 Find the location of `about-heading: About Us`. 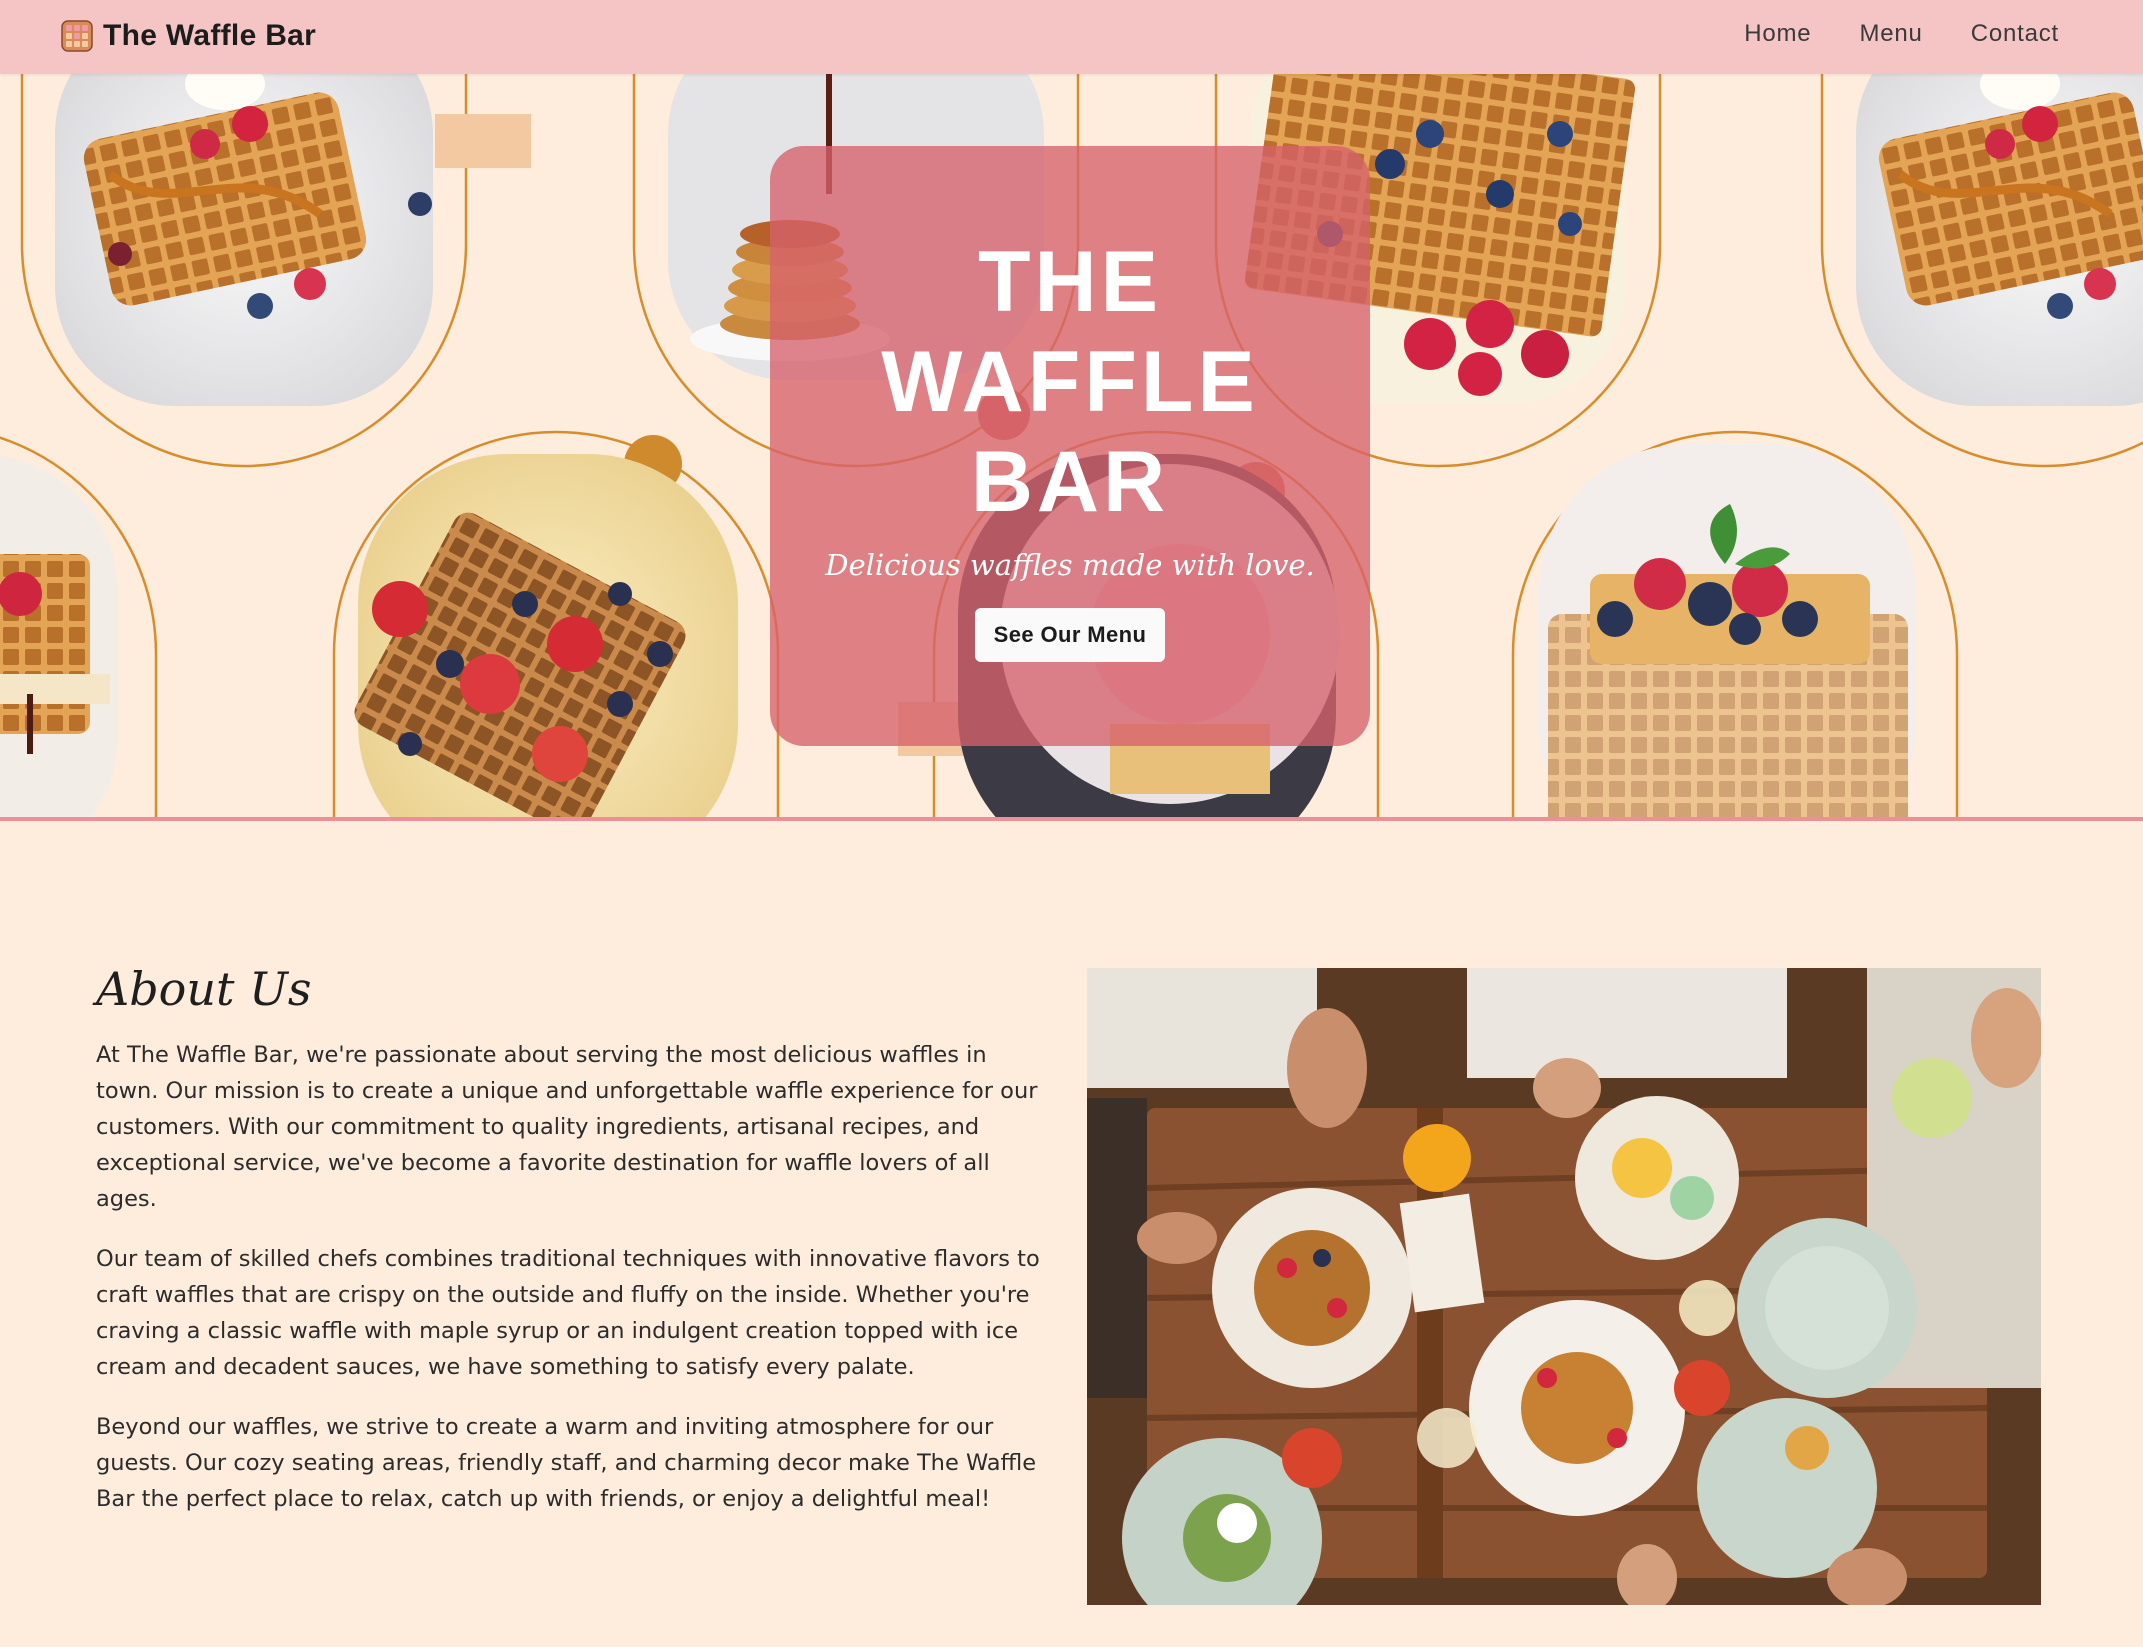

about-heading: About Us is located at coordinates (204, 989).